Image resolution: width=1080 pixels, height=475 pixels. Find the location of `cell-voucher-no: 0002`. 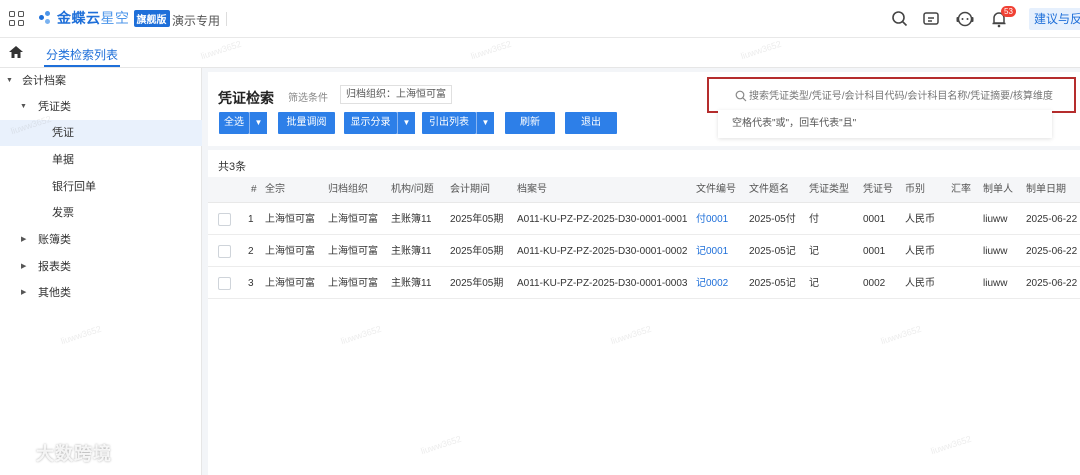

cell-voucher-no: 0002 is located at coordinates (874, 283).